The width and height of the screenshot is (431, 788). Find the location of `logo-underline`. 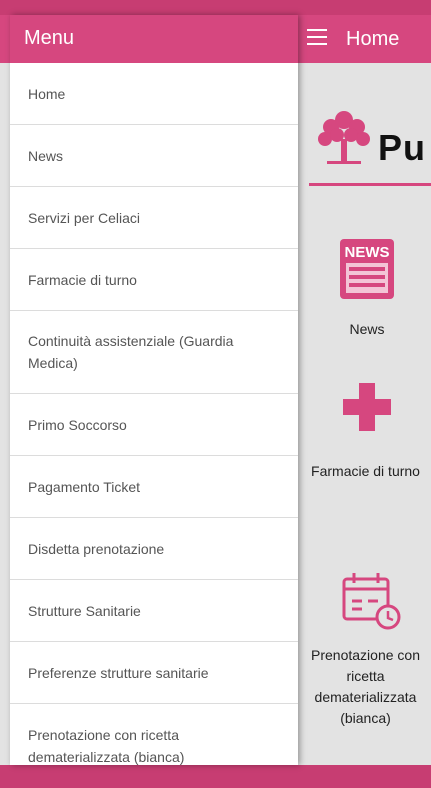

logo-underline is located at coordinates (370, 184).